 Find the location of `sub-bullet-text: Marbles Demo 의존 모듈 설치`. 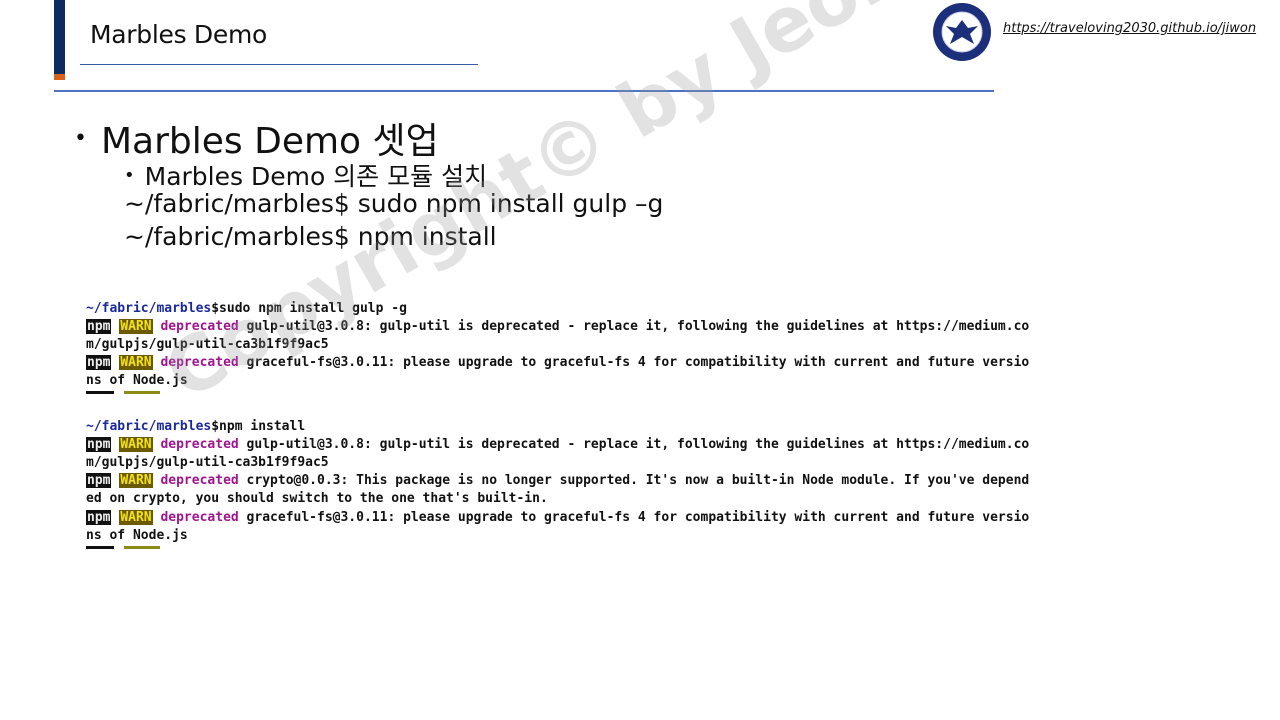

sub-bullet-text: Marbles Demo 의존 모듈 설치 is located at coordinates (316, 176).